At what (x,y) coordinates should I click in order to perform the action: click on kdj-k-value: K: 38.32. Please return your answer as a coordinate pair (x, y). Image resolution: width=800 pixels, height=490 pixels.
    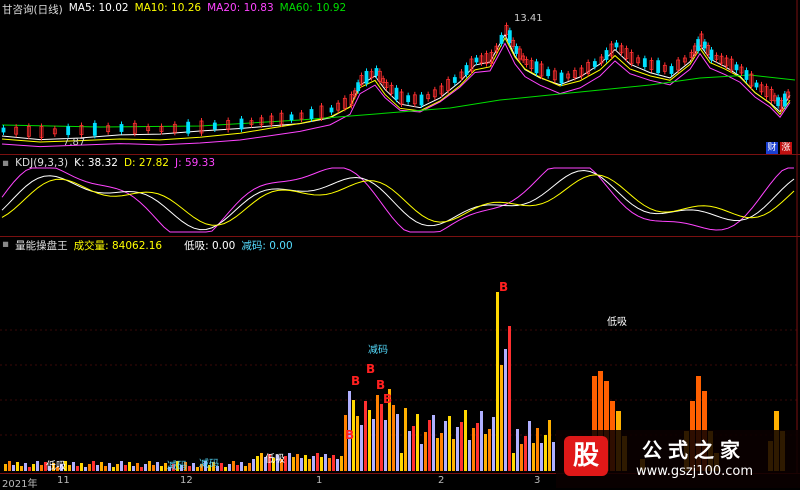
    Looking at the image, I should click on (96, 163).